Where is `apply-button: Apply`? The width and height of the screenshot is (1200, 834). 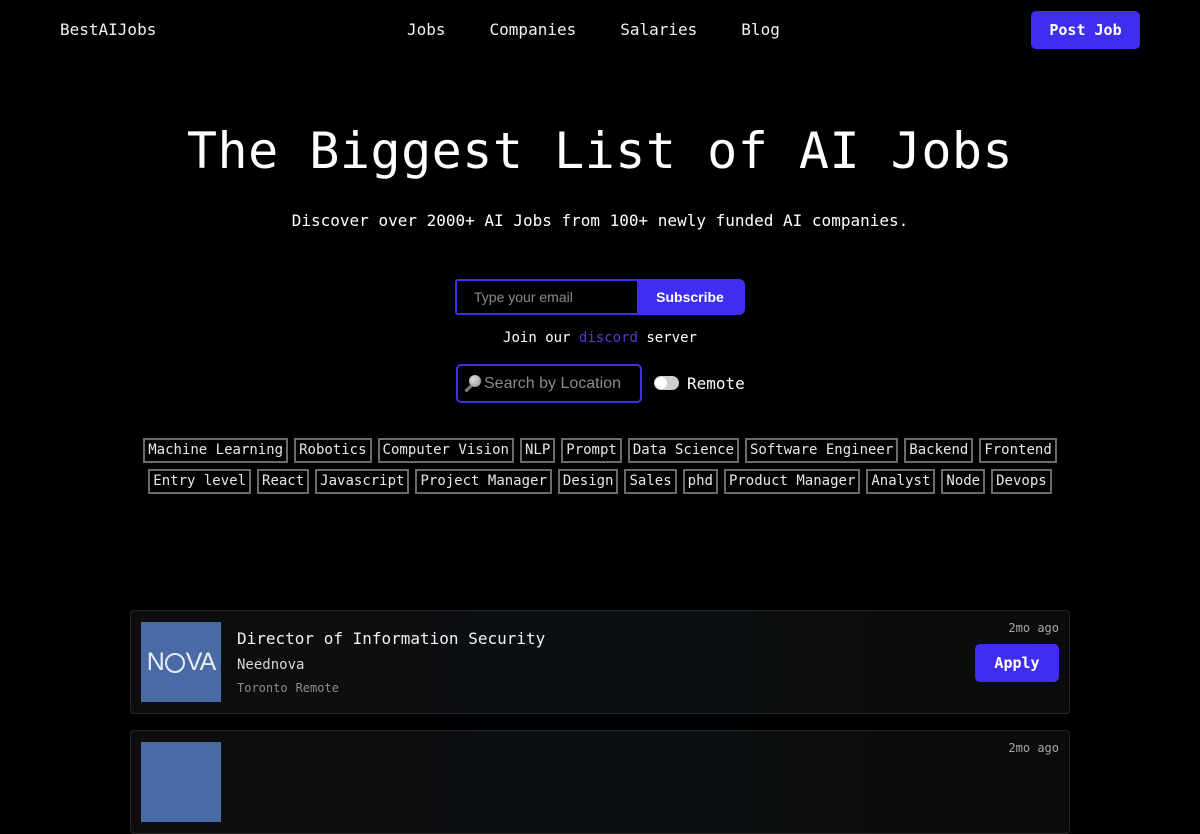
apply-button: Apply is located at coordinates (1017, 663).